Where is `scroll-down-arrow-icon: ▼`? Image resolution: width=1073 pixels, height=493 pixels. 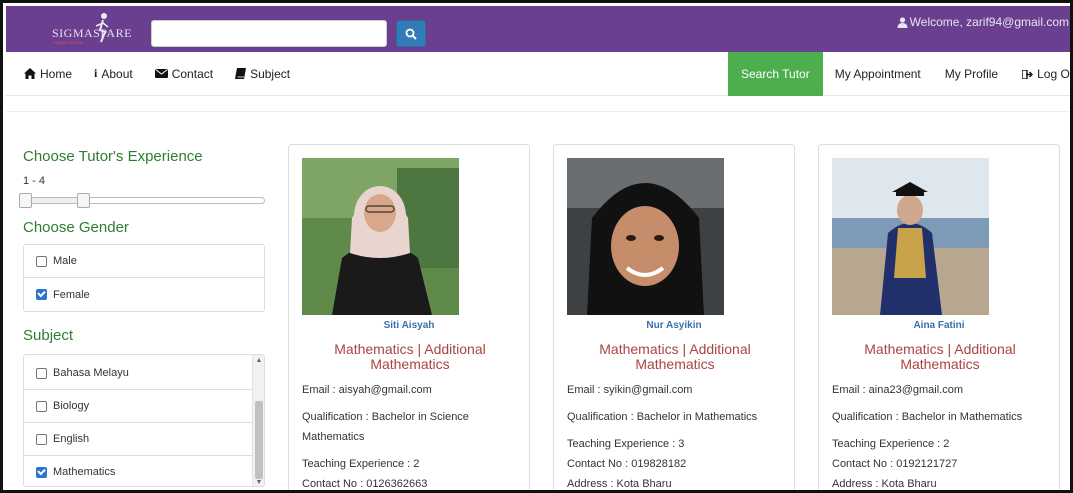 scroll-down-arrow-icon: ▼ is located at coordinates (259, 482).